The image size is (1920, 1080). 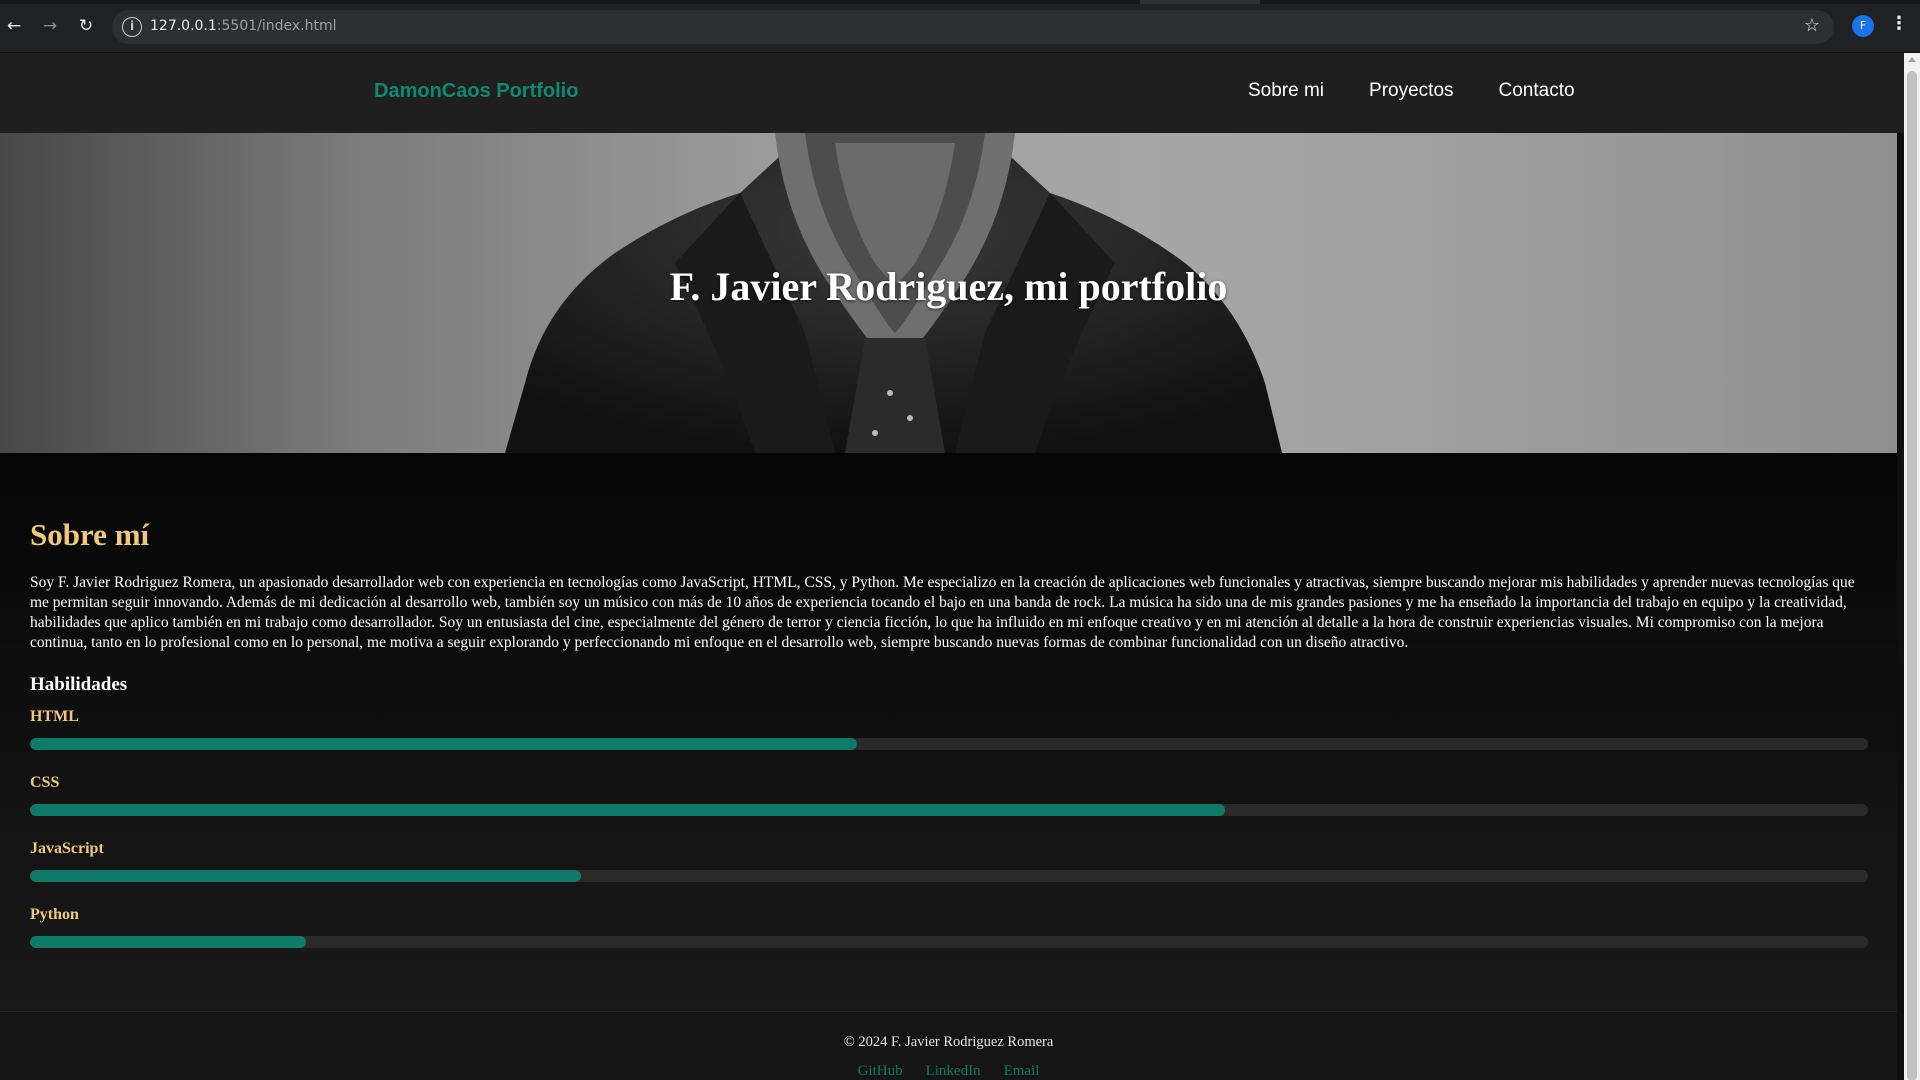 I want to click on skill-javascript: JavaScript, so click(x=949, y=865).